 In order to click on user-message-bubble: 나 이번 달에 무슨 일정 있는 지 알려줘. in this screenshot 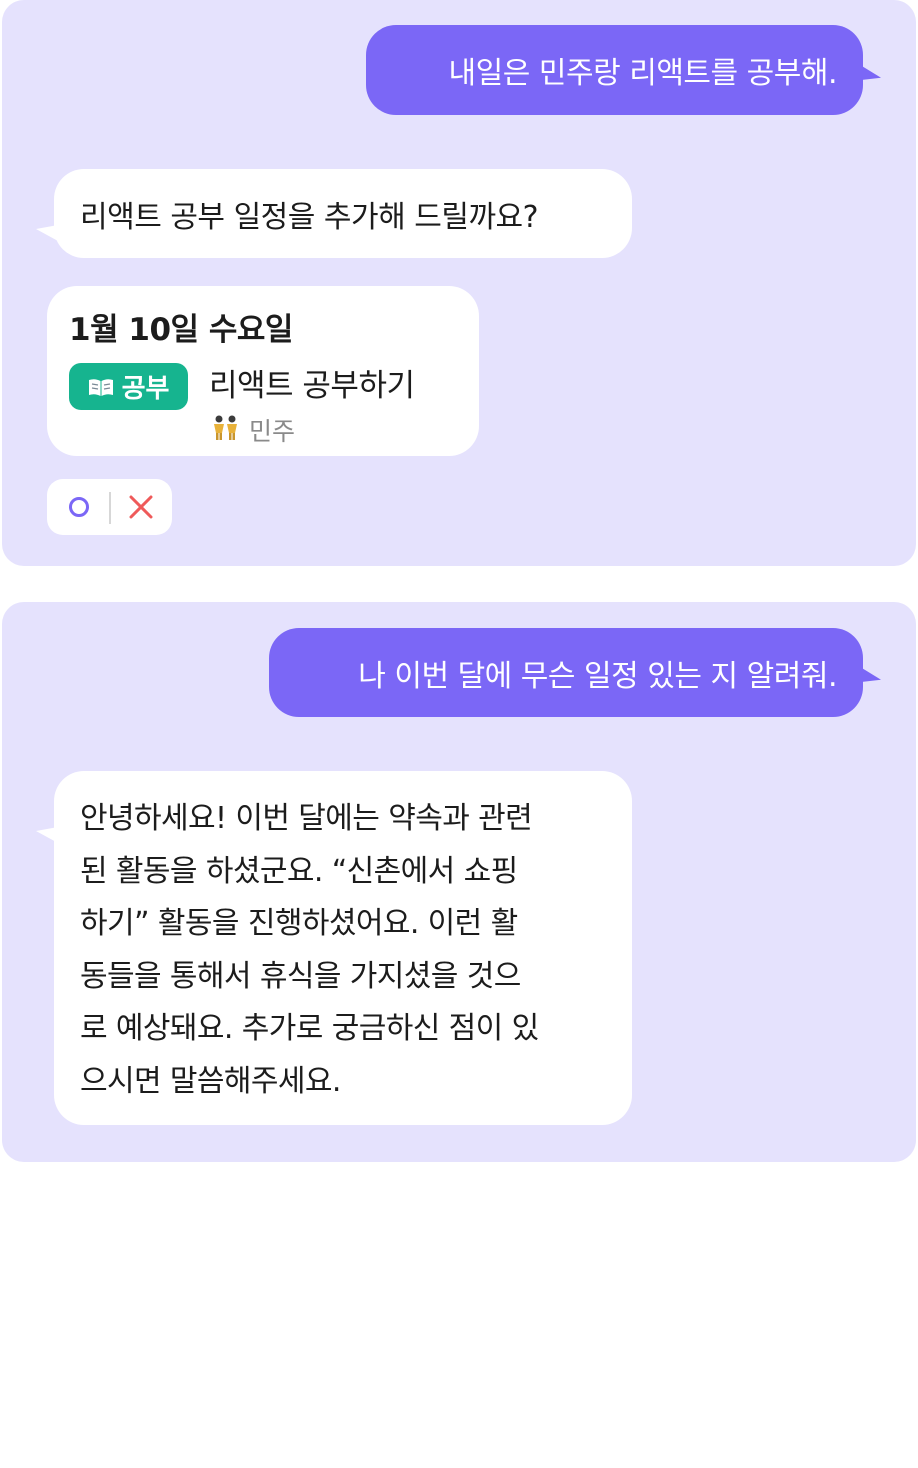, I will do `click(566, 672)`.